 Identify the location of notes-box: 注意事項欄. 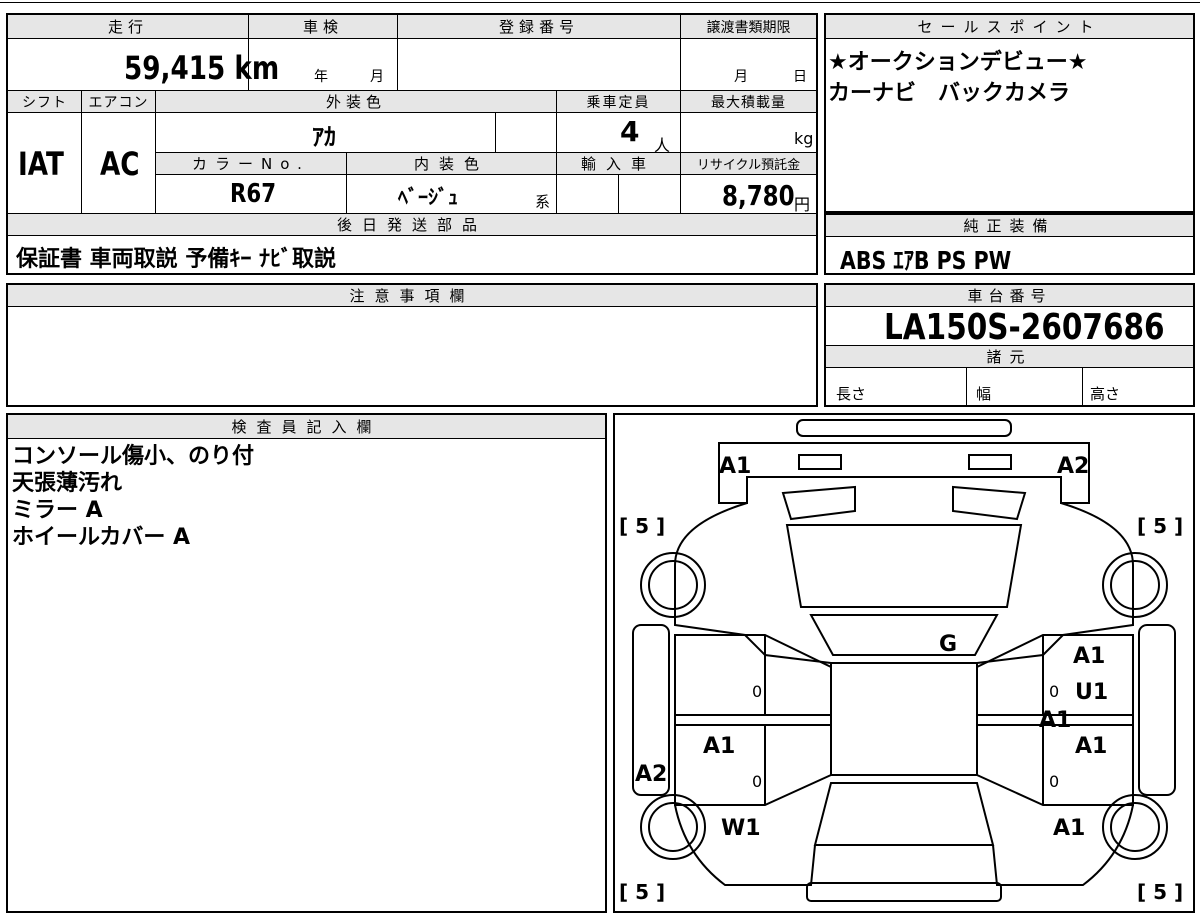
(412, 345).